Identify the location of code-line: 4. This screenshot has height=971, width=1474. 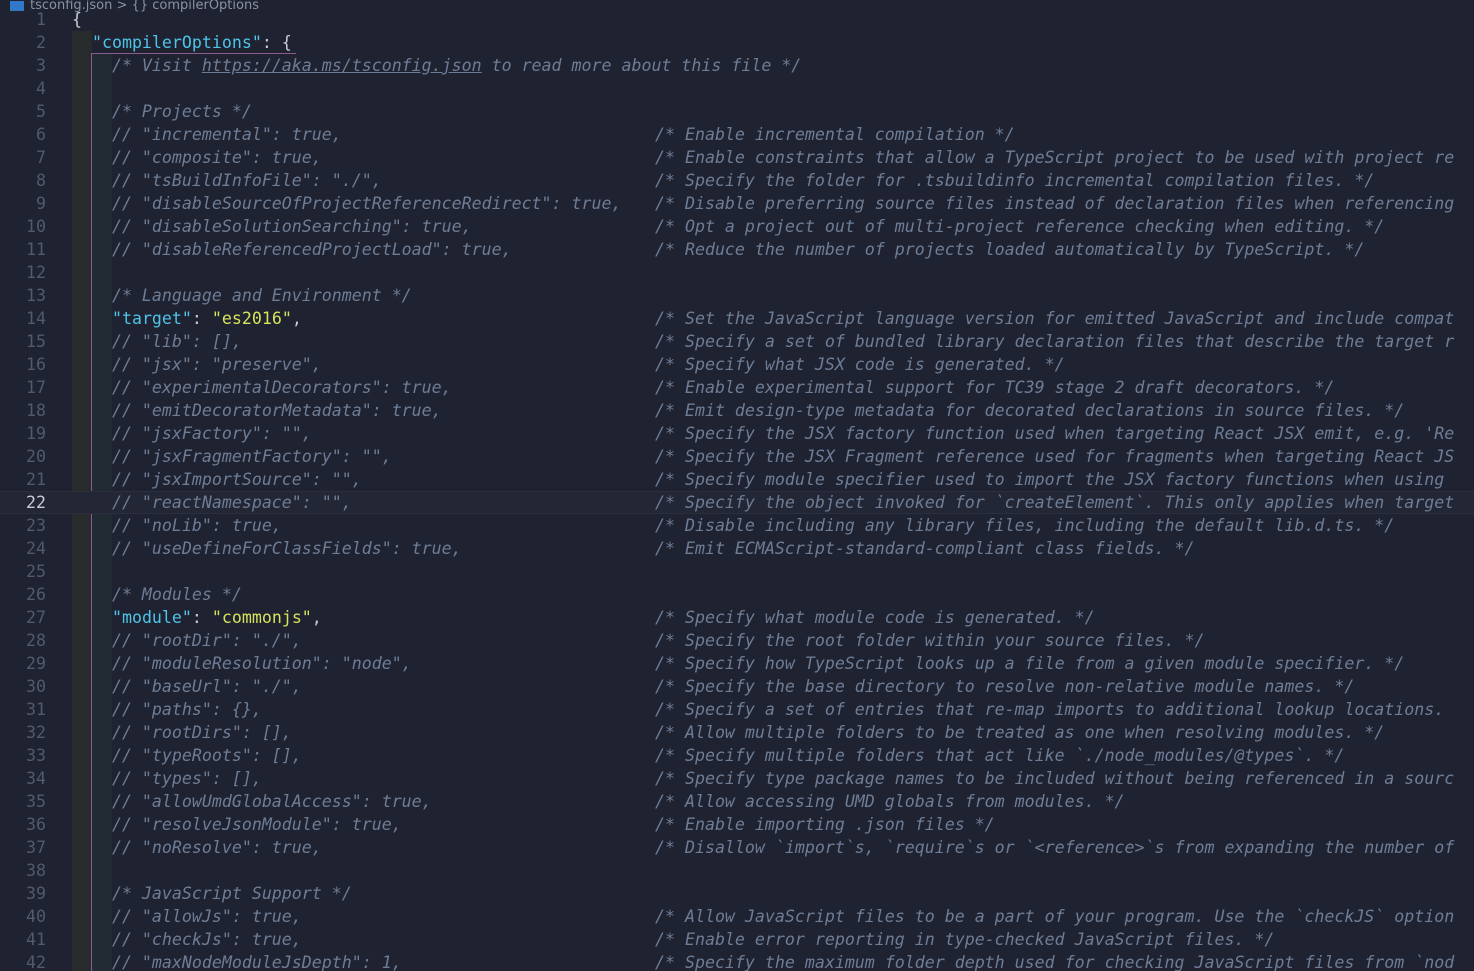
(737, 88).